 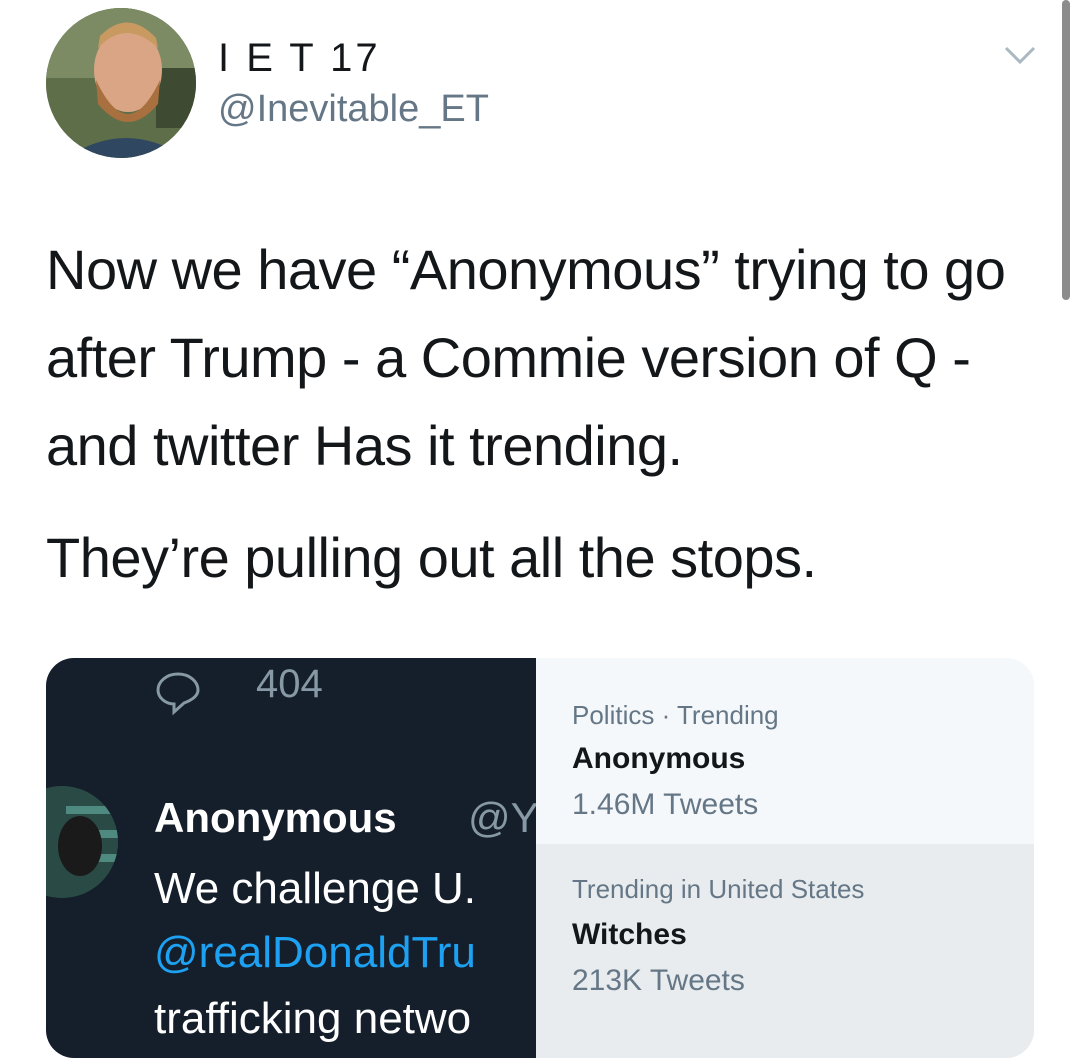 What do you see at coordinates (1066, 150) in the screenshot?
I see `scrollbar` at bounding box center [1066, 150].